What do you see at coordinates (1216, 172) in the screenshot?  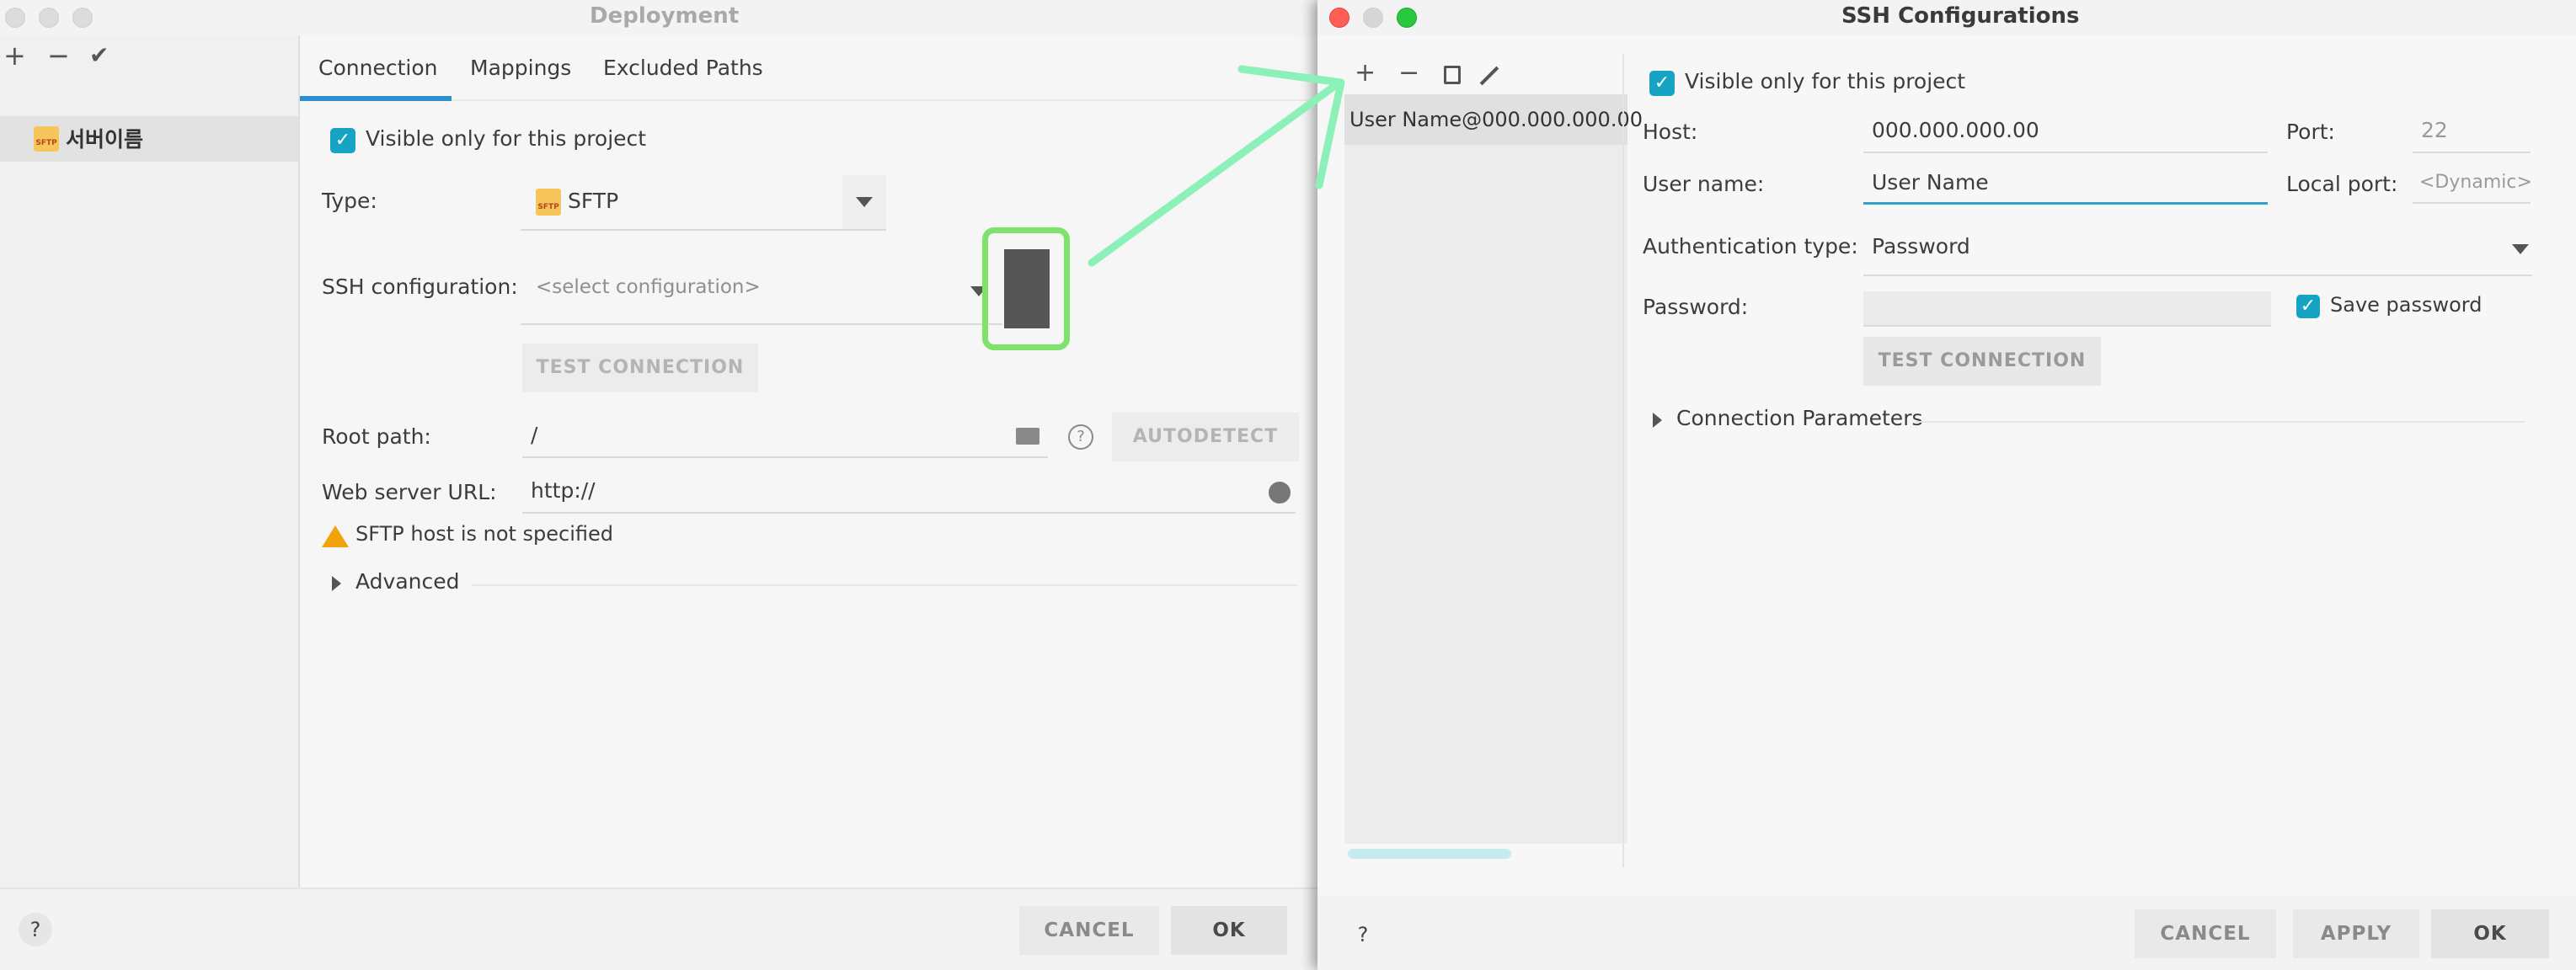 I see `annotation-arrow-line` at bounding box center [1216, 172].